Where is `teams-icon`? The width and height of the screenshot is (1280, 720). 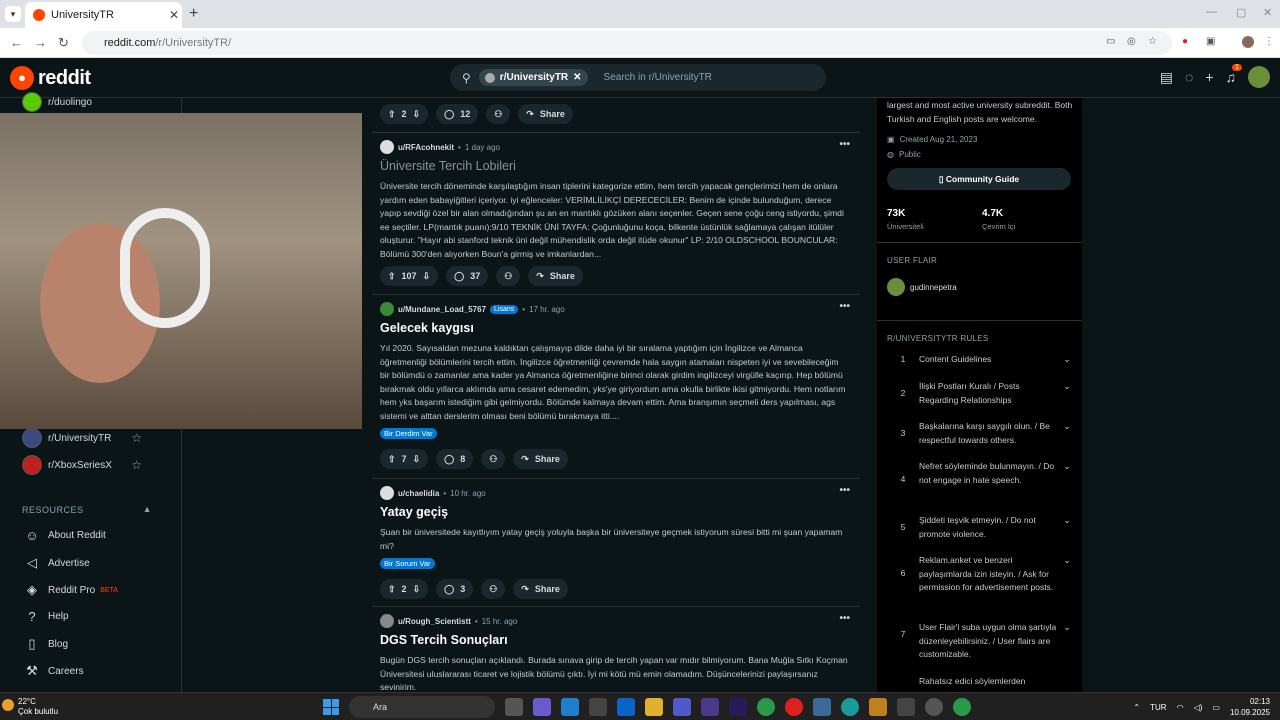
teams-icon is located at coordinates (682, 707).